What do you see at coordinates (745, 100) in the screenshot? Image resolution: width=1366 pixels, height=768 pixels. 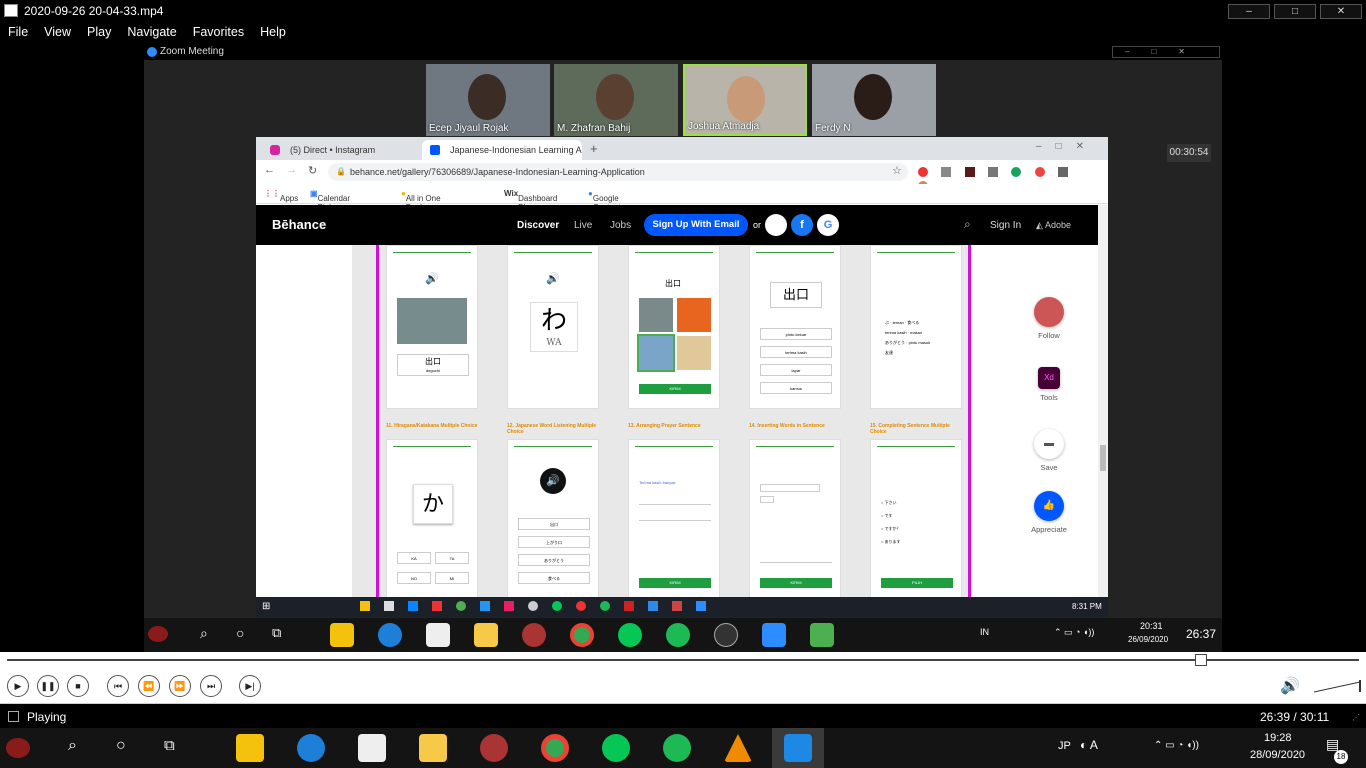 I see `participant-tile-active-speaker: Joshua Atmadja` at bounding box center [745, 100].